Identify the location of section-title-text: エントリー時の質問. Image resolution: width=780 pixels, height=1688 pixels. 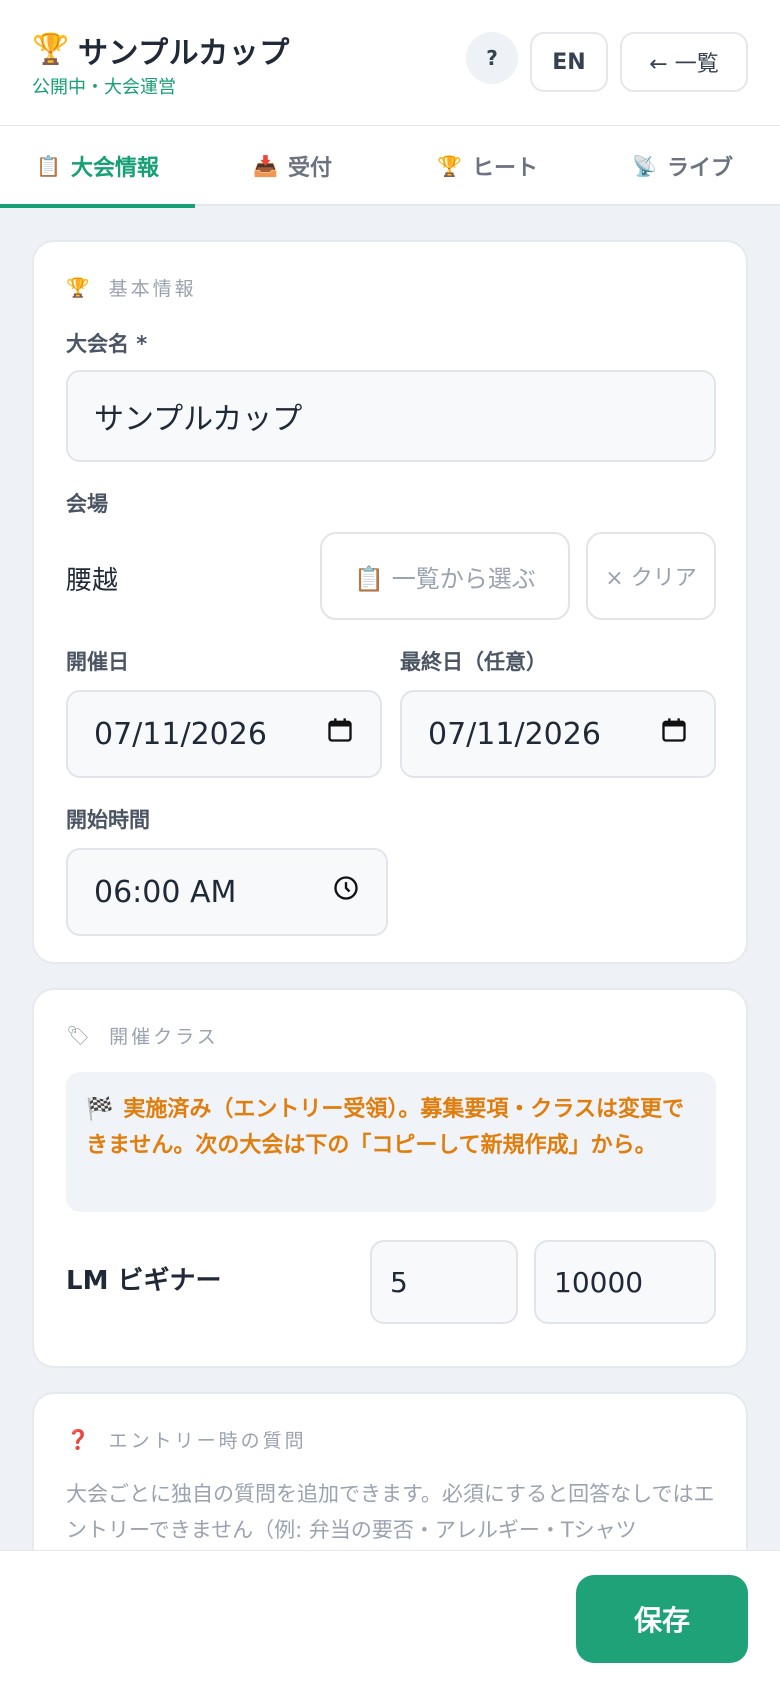
(207, 1441).